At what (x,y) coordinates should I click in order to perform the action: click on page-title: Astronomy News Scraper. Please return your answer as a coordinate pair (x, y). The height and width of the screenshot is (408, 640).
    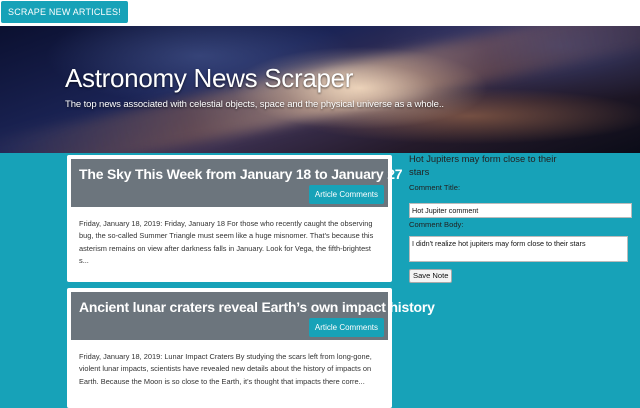
    Looking at the image, I should click on (209, 78).